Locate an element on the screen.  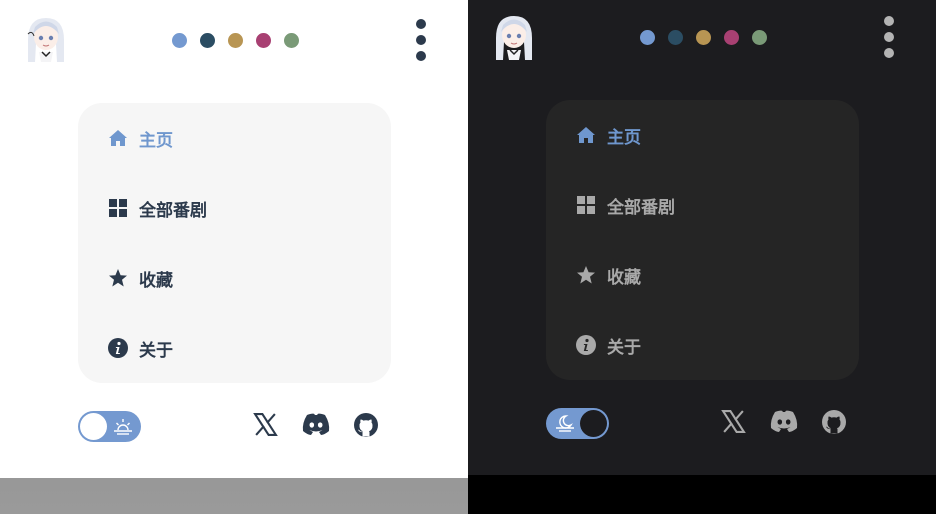
sunrise-icon is located at coordinates (123, 428).